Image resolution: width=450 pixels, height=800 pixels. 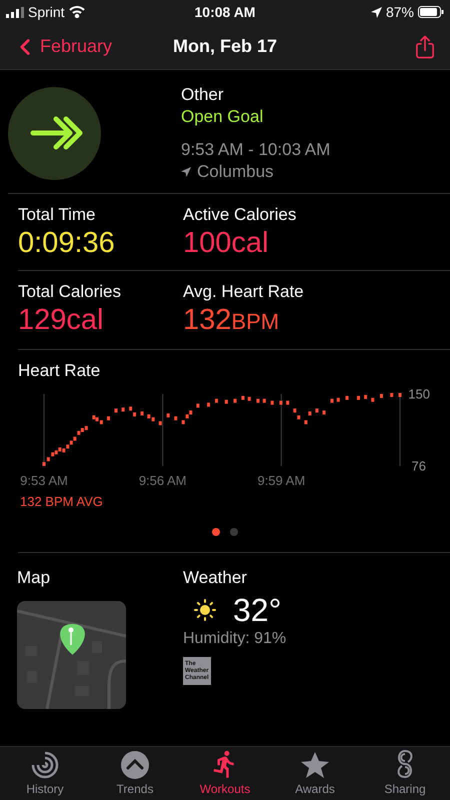 What do you see at coordinates (405, 773) in the screenshot?
I see `tab-bar-item: Sharing` at bounding box center [405, 773].